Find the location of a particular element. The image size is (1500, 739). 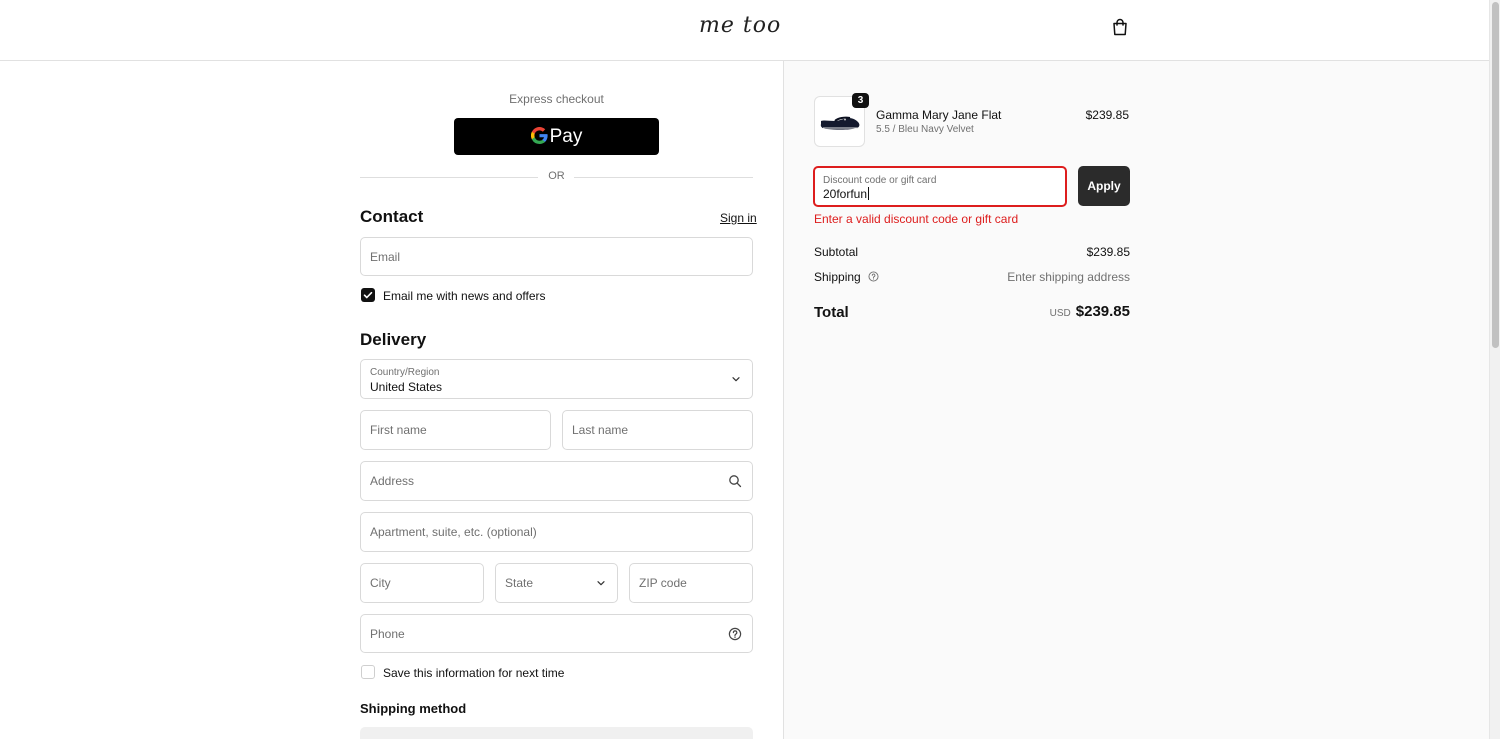

zip-placeholder: ZIP code is located at coordinates (663, 583).